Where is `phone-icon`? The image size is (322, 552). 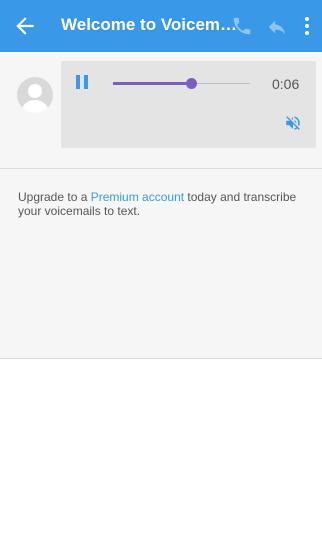
phone-icon is located at coordinates (242, 26).